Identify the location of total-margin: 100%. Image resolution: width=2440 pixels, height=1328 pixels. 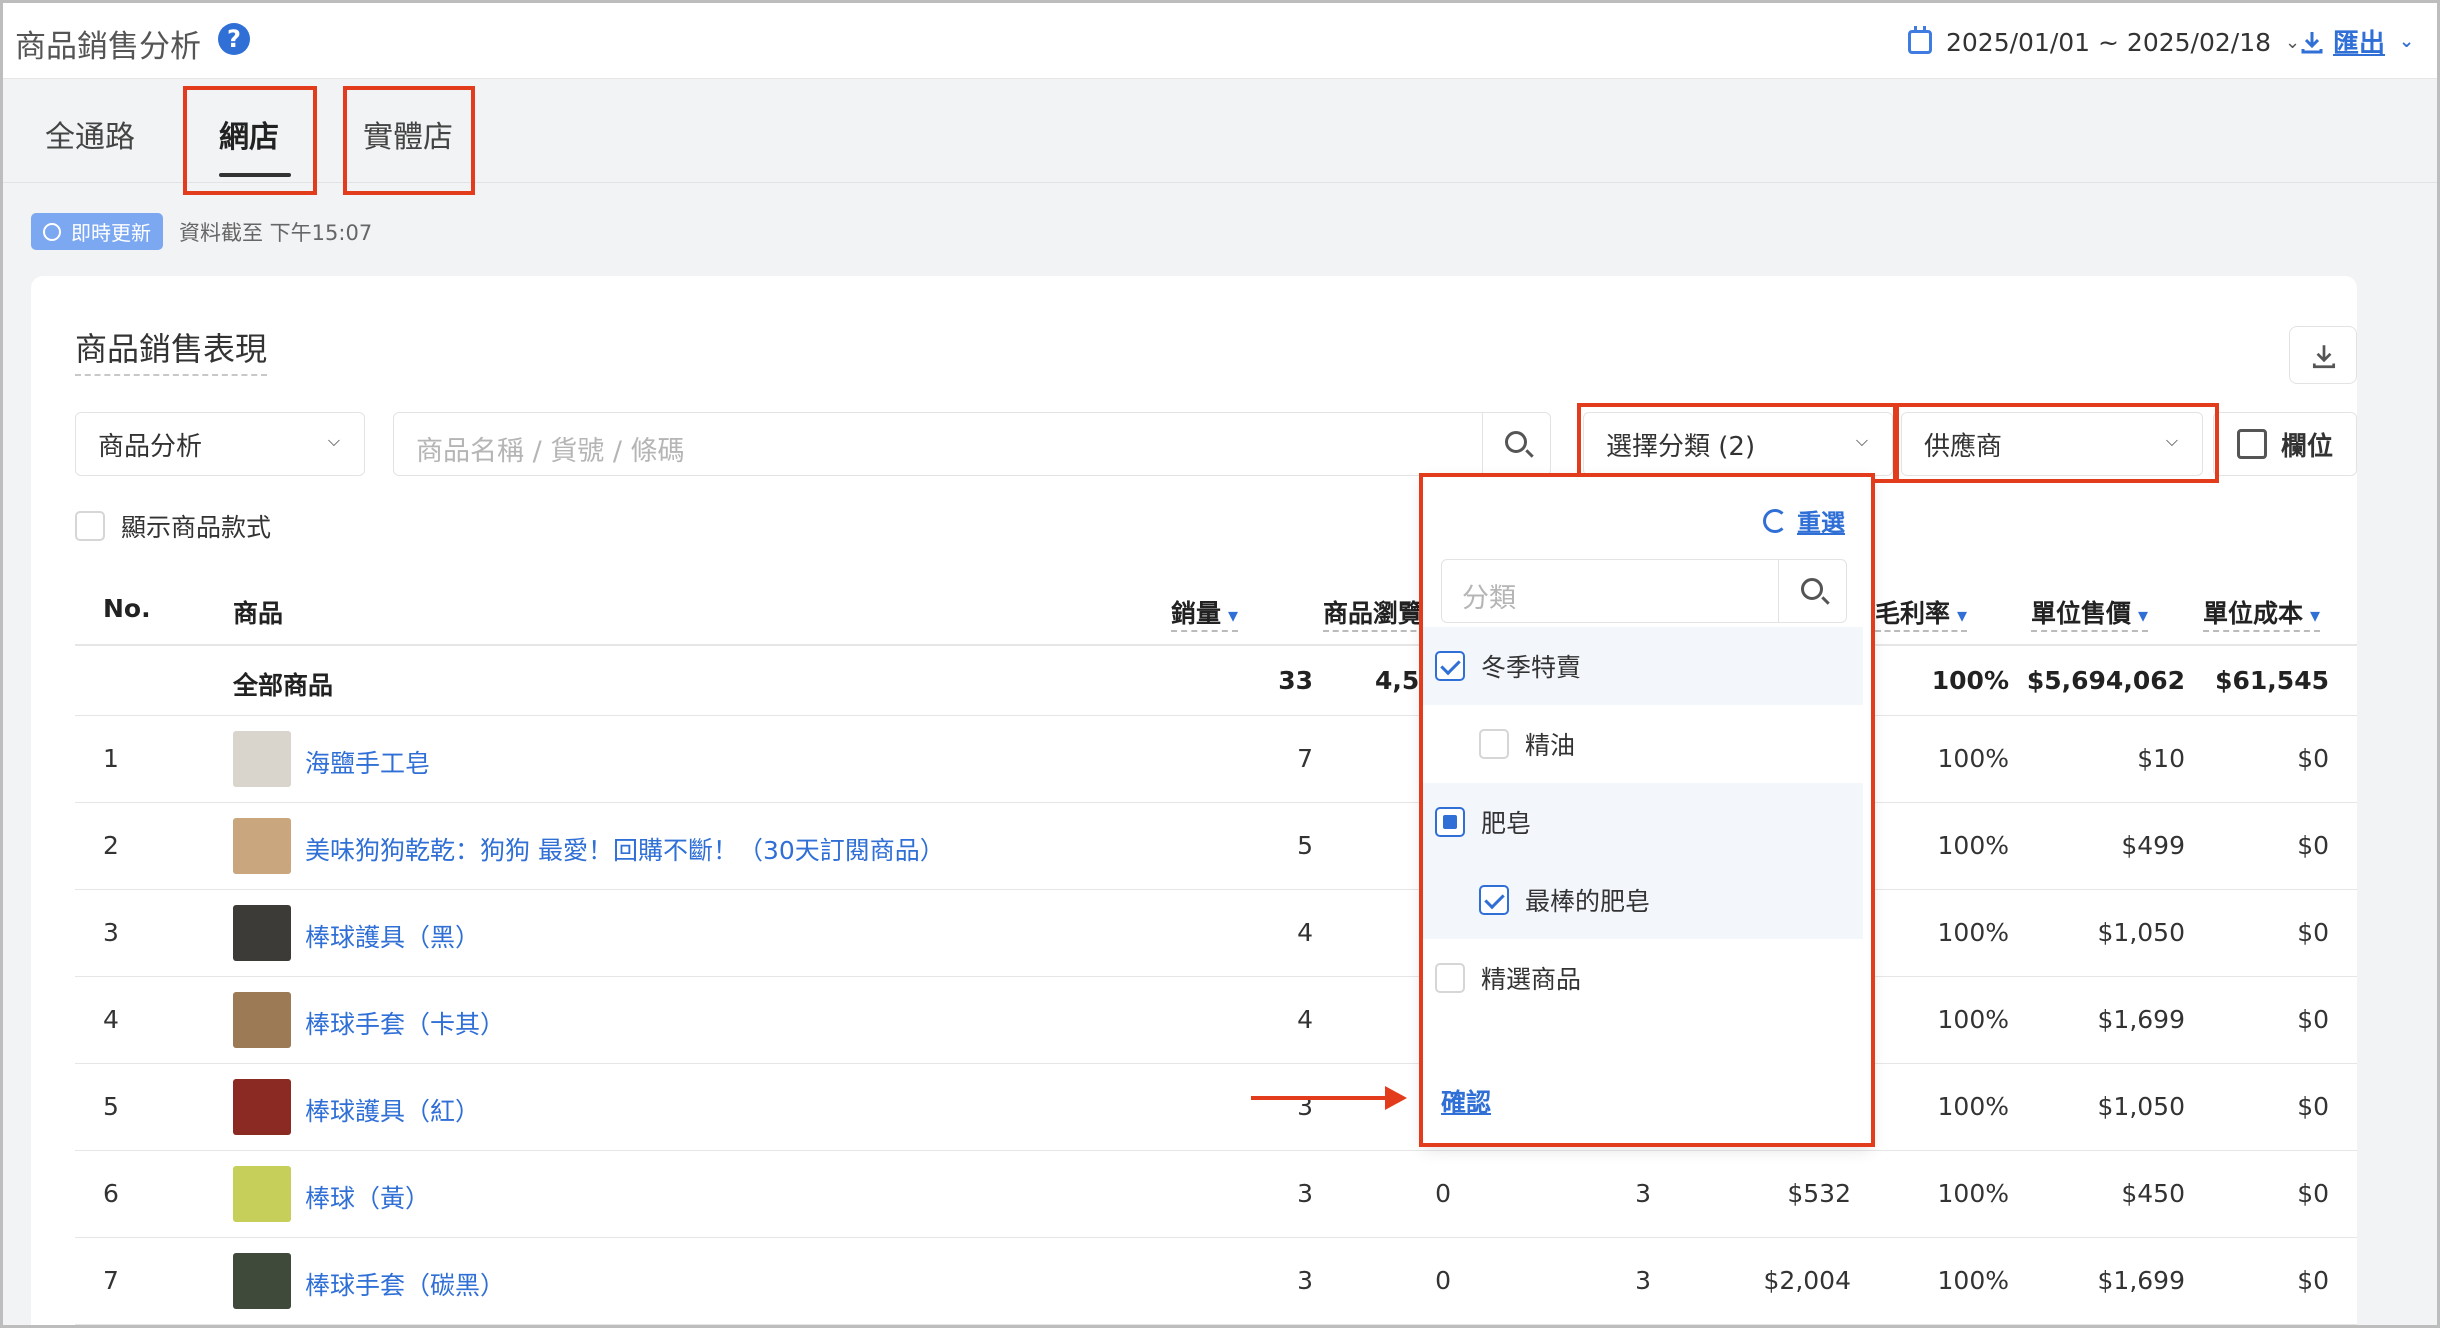
(1970, 680).